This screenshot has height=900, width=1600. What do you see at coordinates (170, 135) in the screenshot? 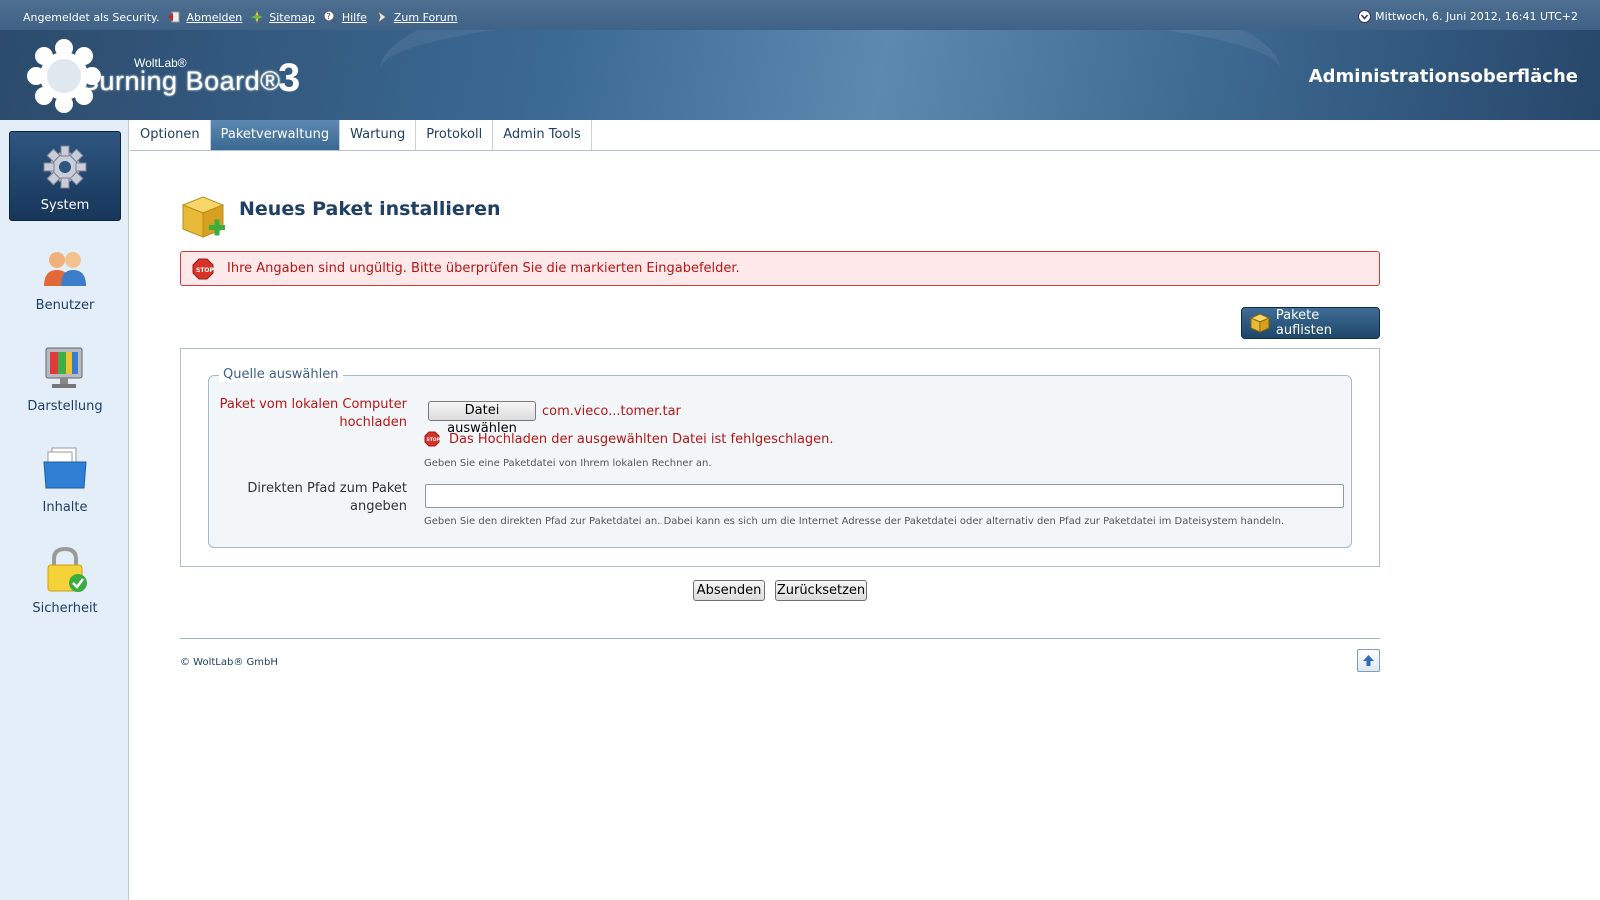
I see `tab-options: Optionen` at bounding box center [170, 135].